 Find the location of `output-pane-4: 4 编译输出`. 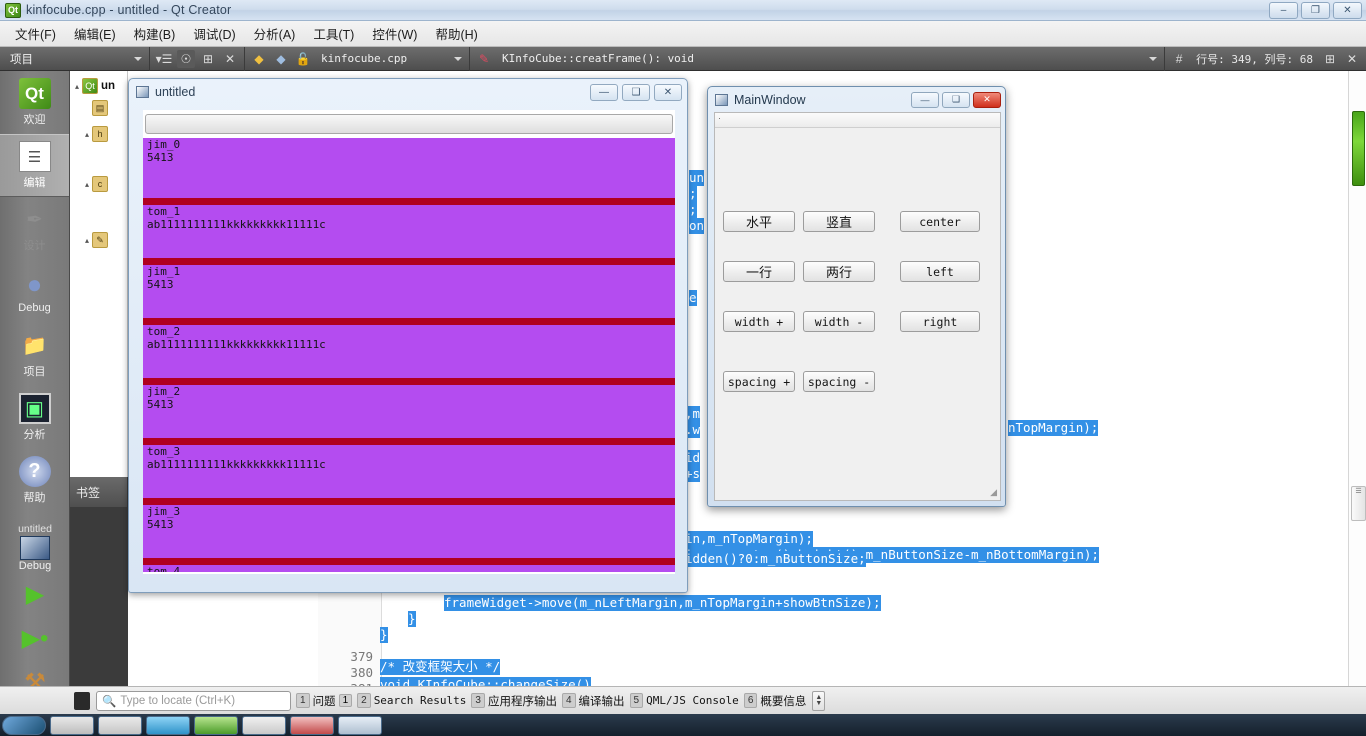

output-pane-4: 4 编译输出 is located at coordinates (593, 700).